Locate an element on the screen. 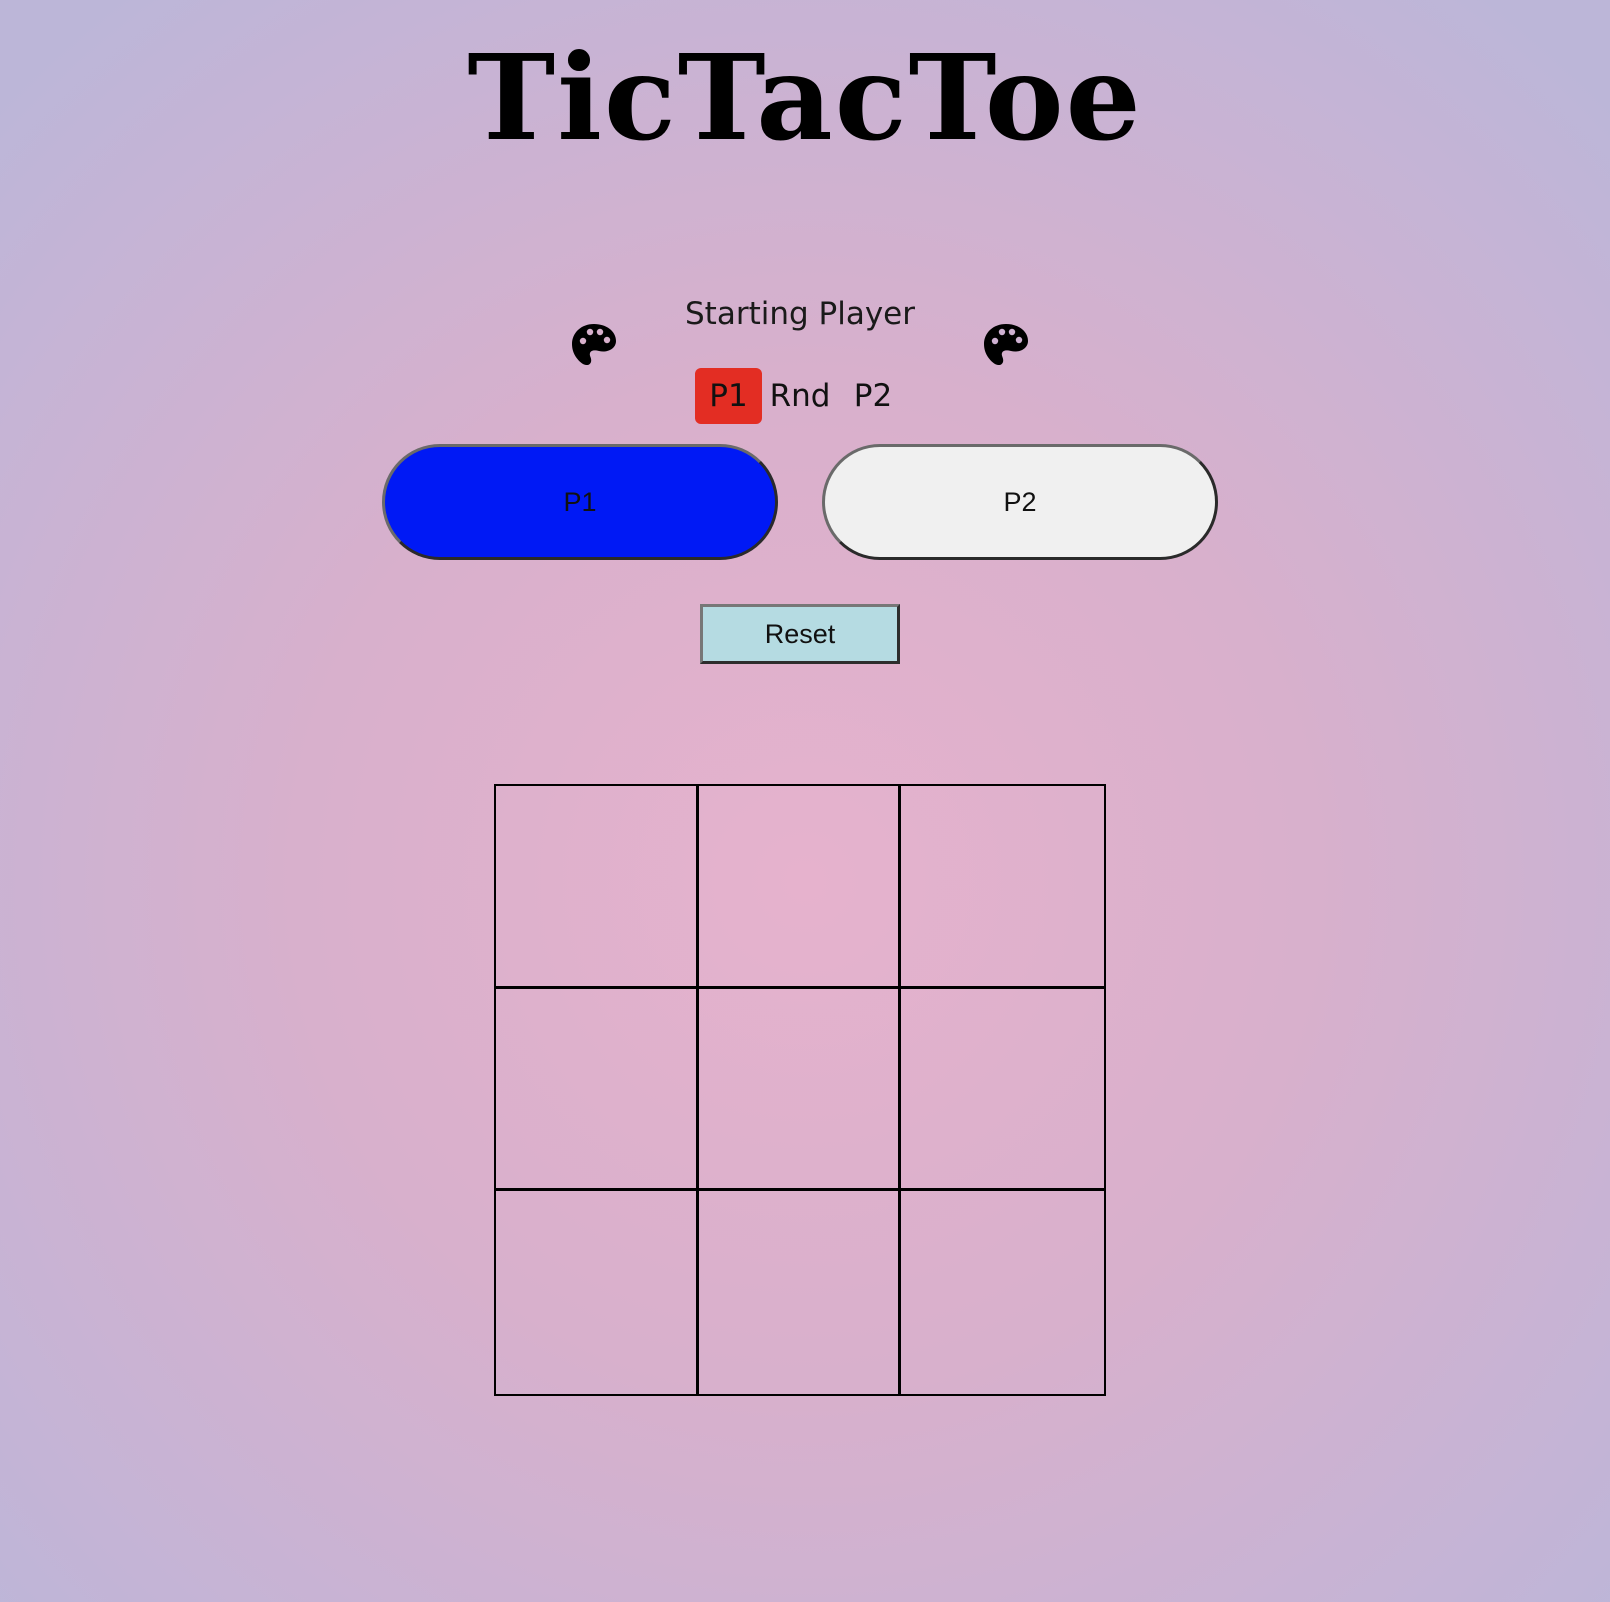  p2-color-picker-palette-icon is located at coordinates (1006, 345).